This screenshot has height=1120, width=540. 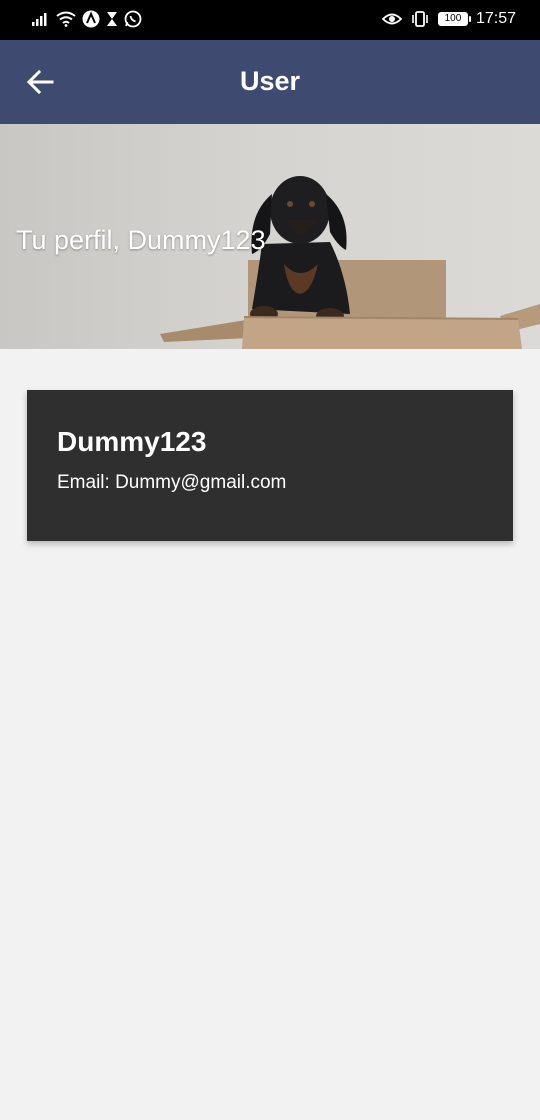 I want to click on profile-username: Dummy123, so click(x=132, y=441).